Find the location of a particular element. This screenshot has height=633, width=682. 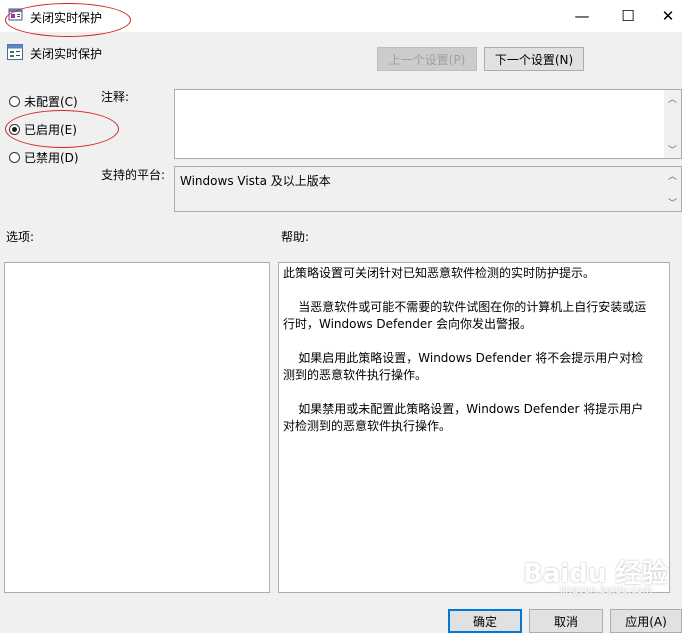

previous-setting-button: 上一个设置(P) is located at coordinates (427, 59).